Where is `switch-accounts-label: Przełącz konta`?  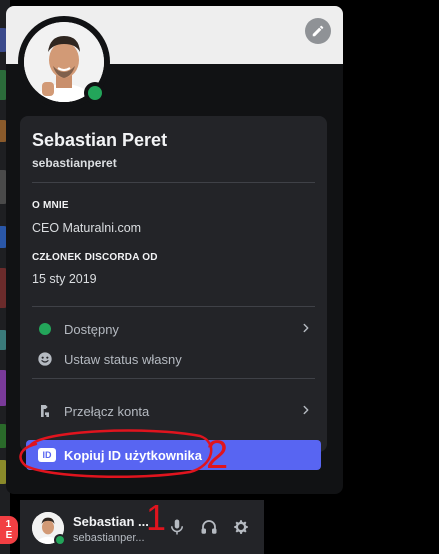
switch-accounts-label: Przełącz konta is located at coordinates (107, 411).